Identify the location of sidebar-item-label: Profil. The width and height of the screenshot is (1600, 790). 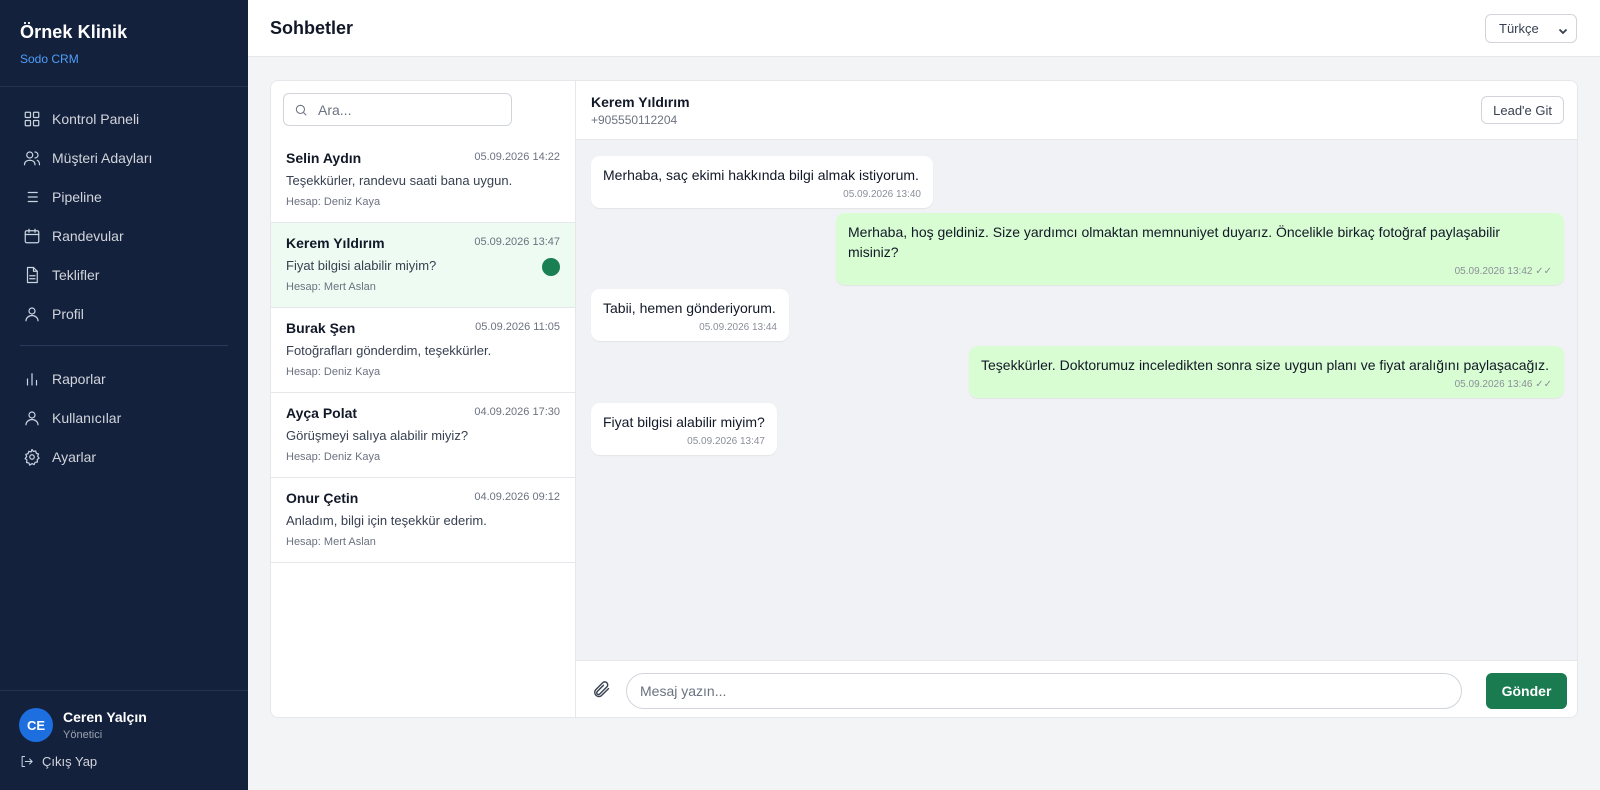
(68, 313).